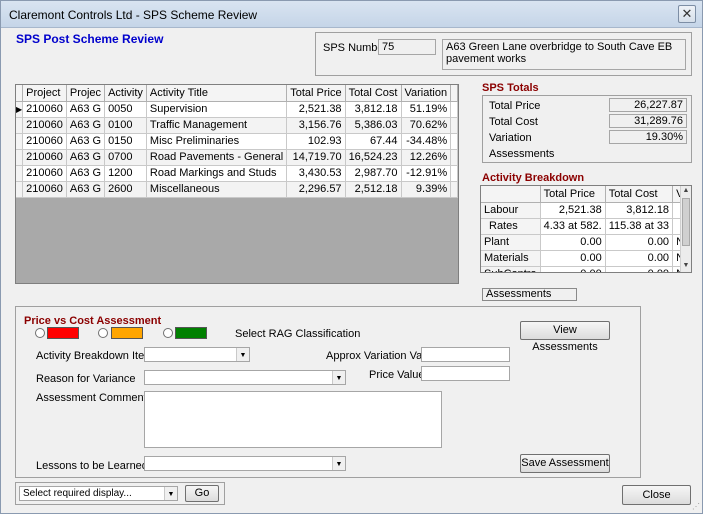 The image size is (703, 514). What do you see at coordinates (293, 419) in the screenshot?
I see `comment-textarea` at bounding box center [293, 419].